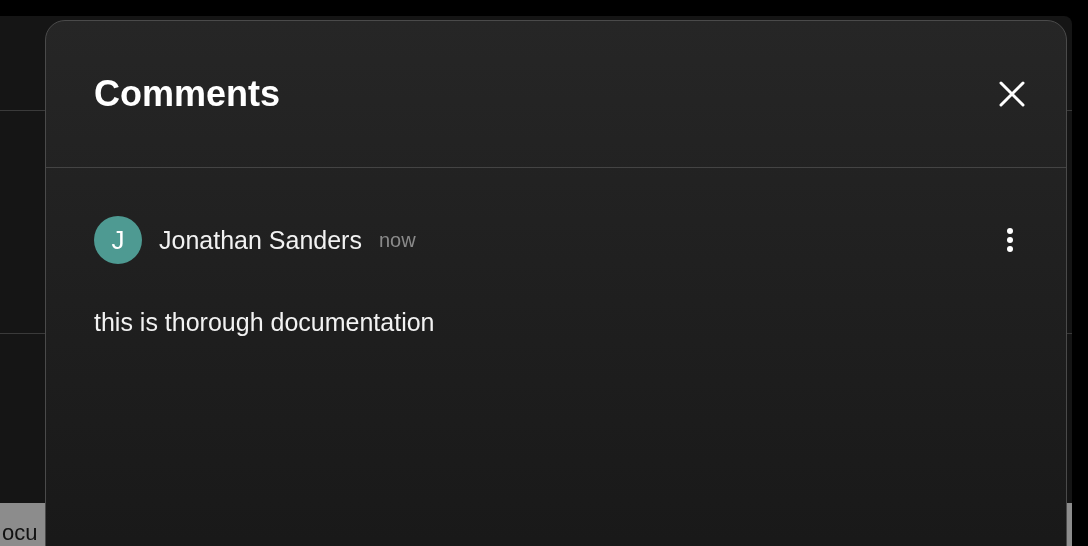 The image size is (1088, 546). What do you see at coordinates (265, 322) in the screenshot?
I see `comment-text: this is thorough documentation` at bounding box center [265, 322].